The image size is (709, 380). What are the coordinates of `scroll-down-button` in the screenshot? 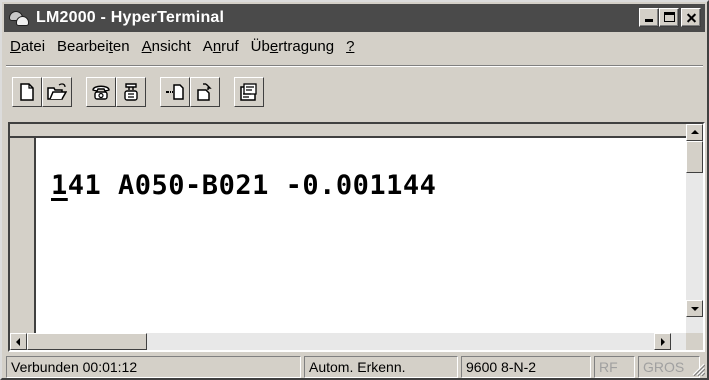 It's located at (694, 308).